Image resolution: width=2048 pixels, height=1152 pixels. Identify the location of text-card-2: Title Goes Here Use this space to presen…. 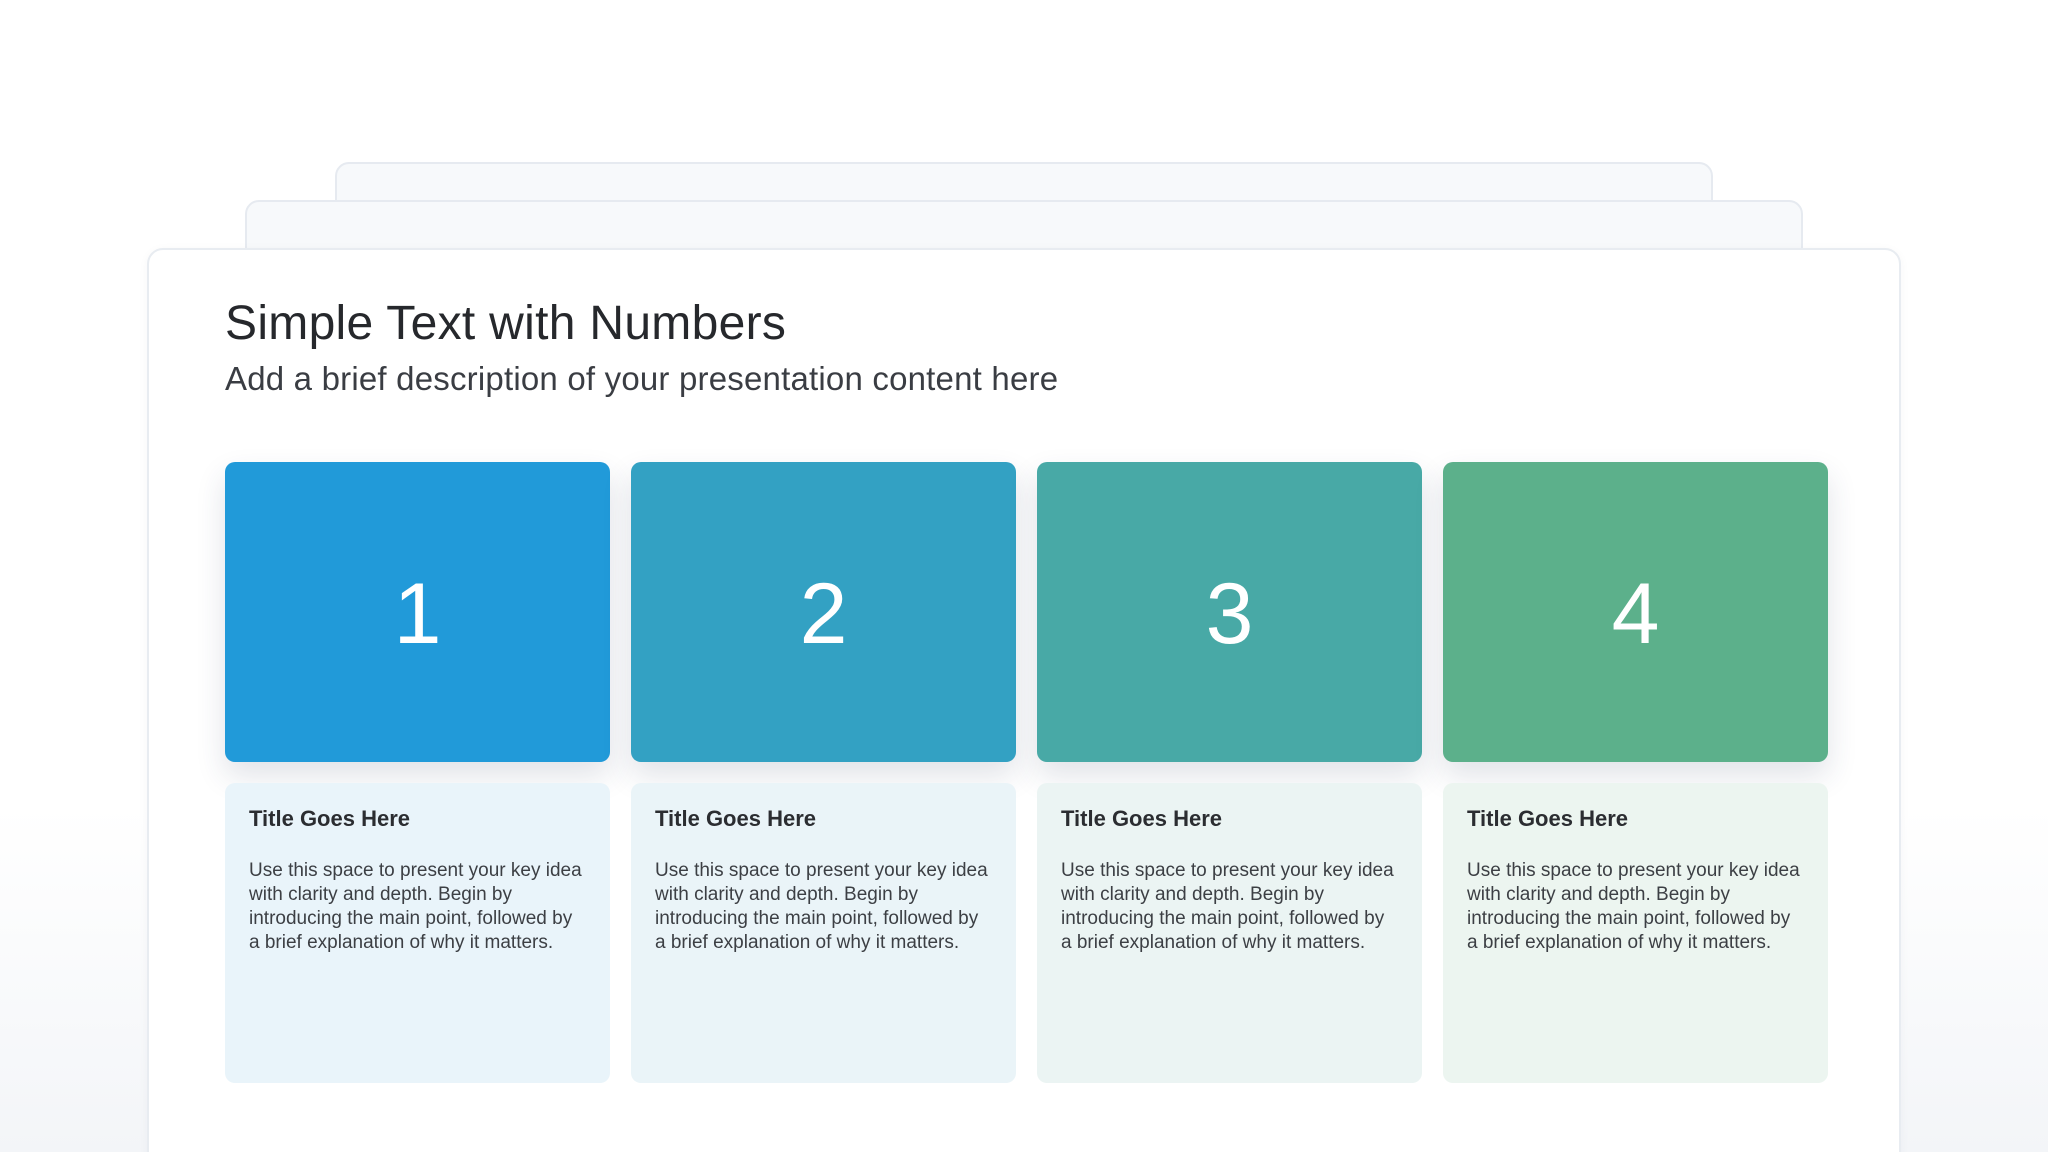
(823, 933).